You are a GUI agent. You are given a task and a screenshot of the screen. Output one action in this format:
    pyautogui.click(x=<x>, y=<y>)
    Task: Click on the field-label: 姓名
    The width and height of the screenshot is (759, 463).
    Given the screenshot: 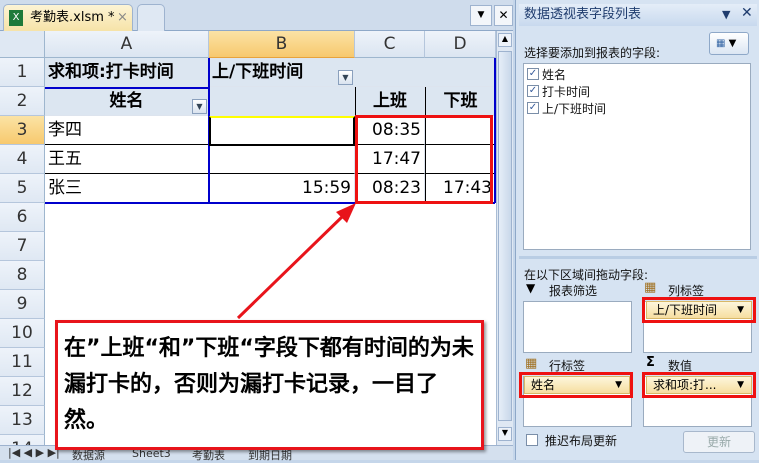 What is the action you would take?
    pyautogui.click(x=554, y=75)
    